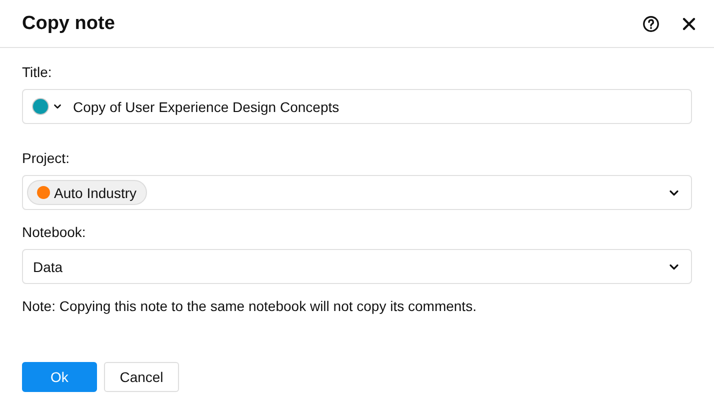 This screenshot has width=714, height=416. Describe the element at coordinates (54, 232) in the screenshot. I see `field-label: Notebook:` at that location.